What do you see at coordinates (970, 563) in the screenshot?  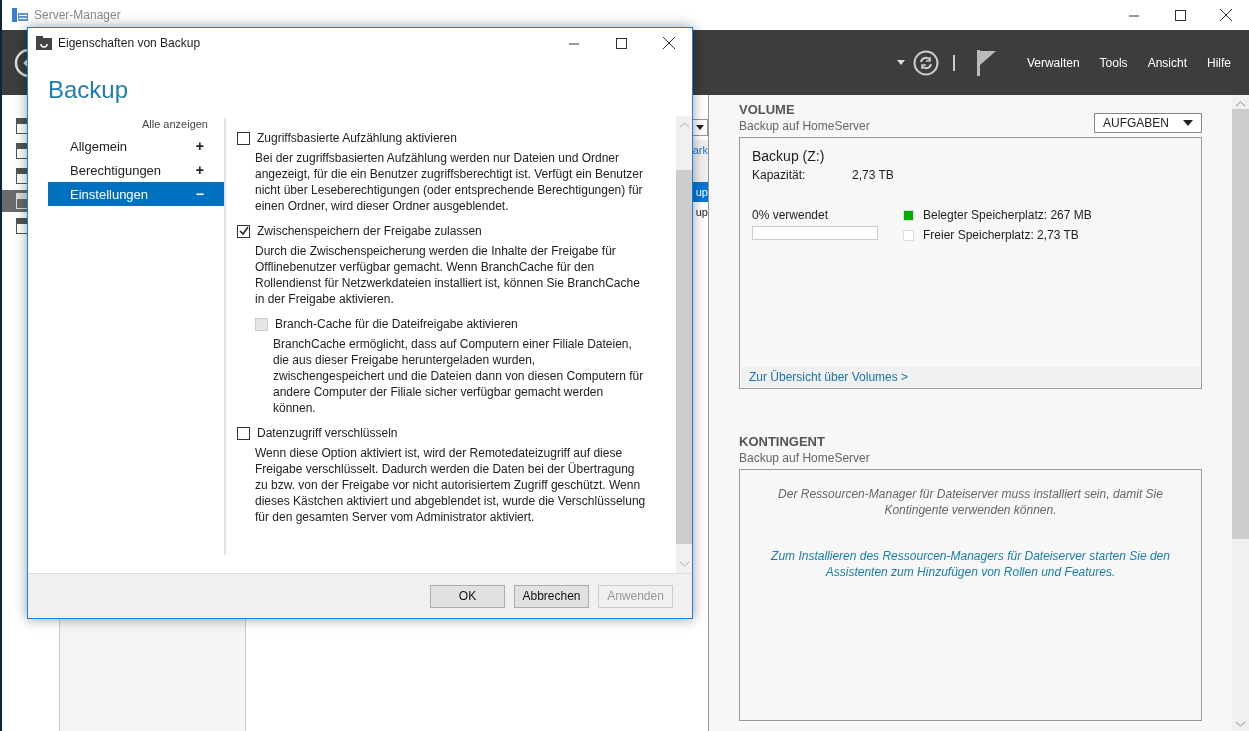 I see `install-link: Zum Installieren des Ressourcen-Managers für Dateiserver starten Sie den Assistenten zum Hinzufügen von Rollen und Features.` at bounding box center [970, 563].